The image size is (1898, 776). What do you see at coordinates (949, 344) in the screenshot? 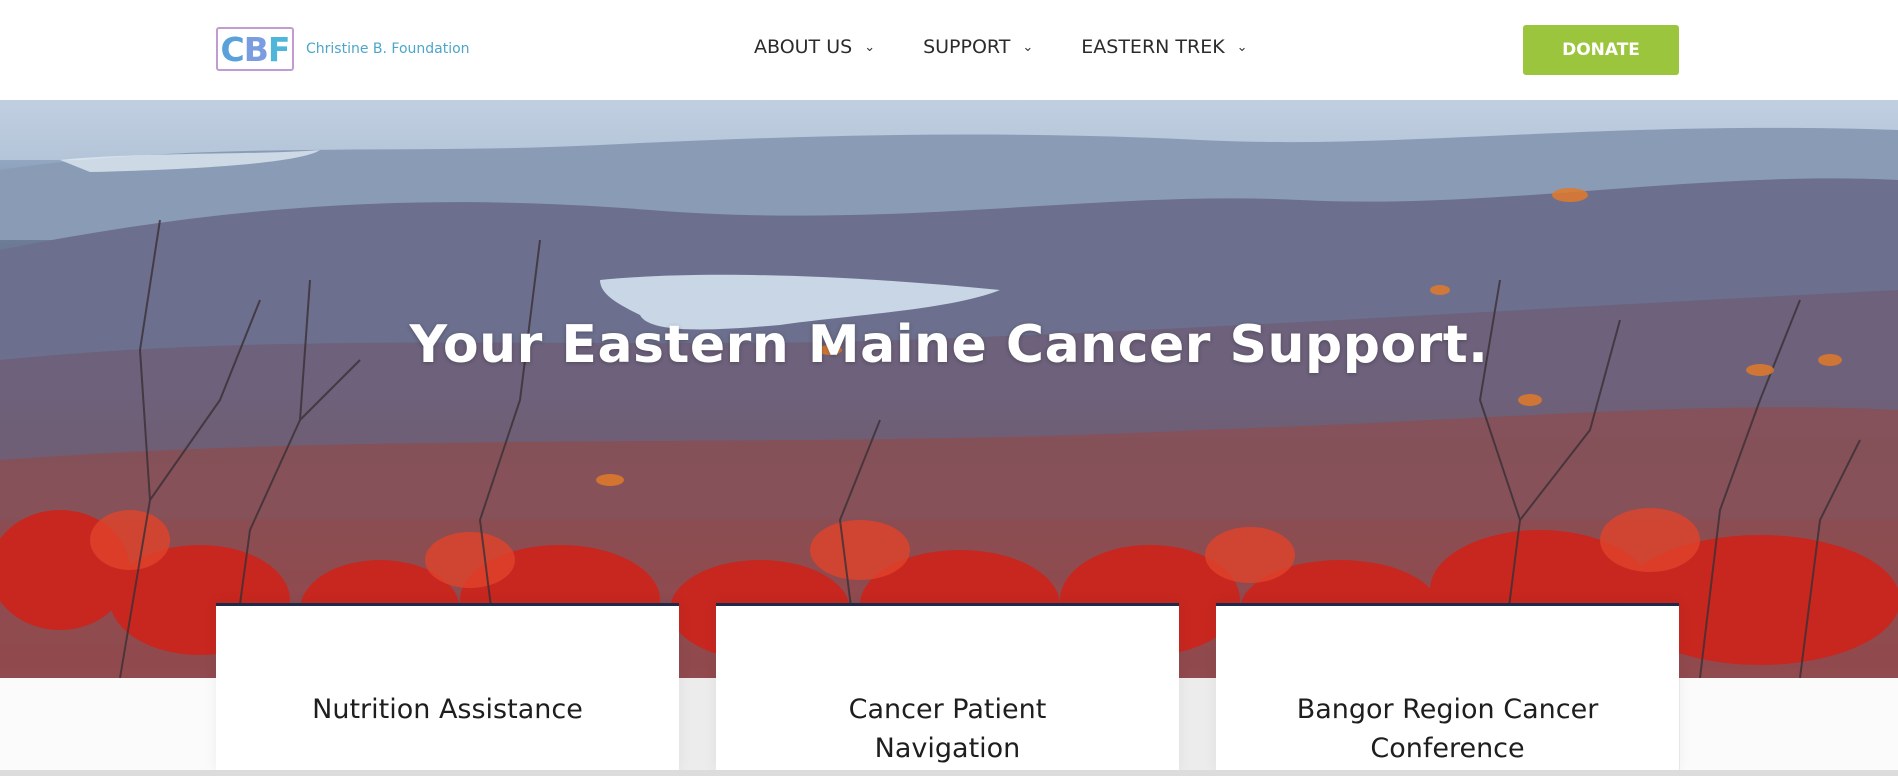
I see `hero-title: Your Eastern Maine Cancer Support.` at bounding box center [949, 344].